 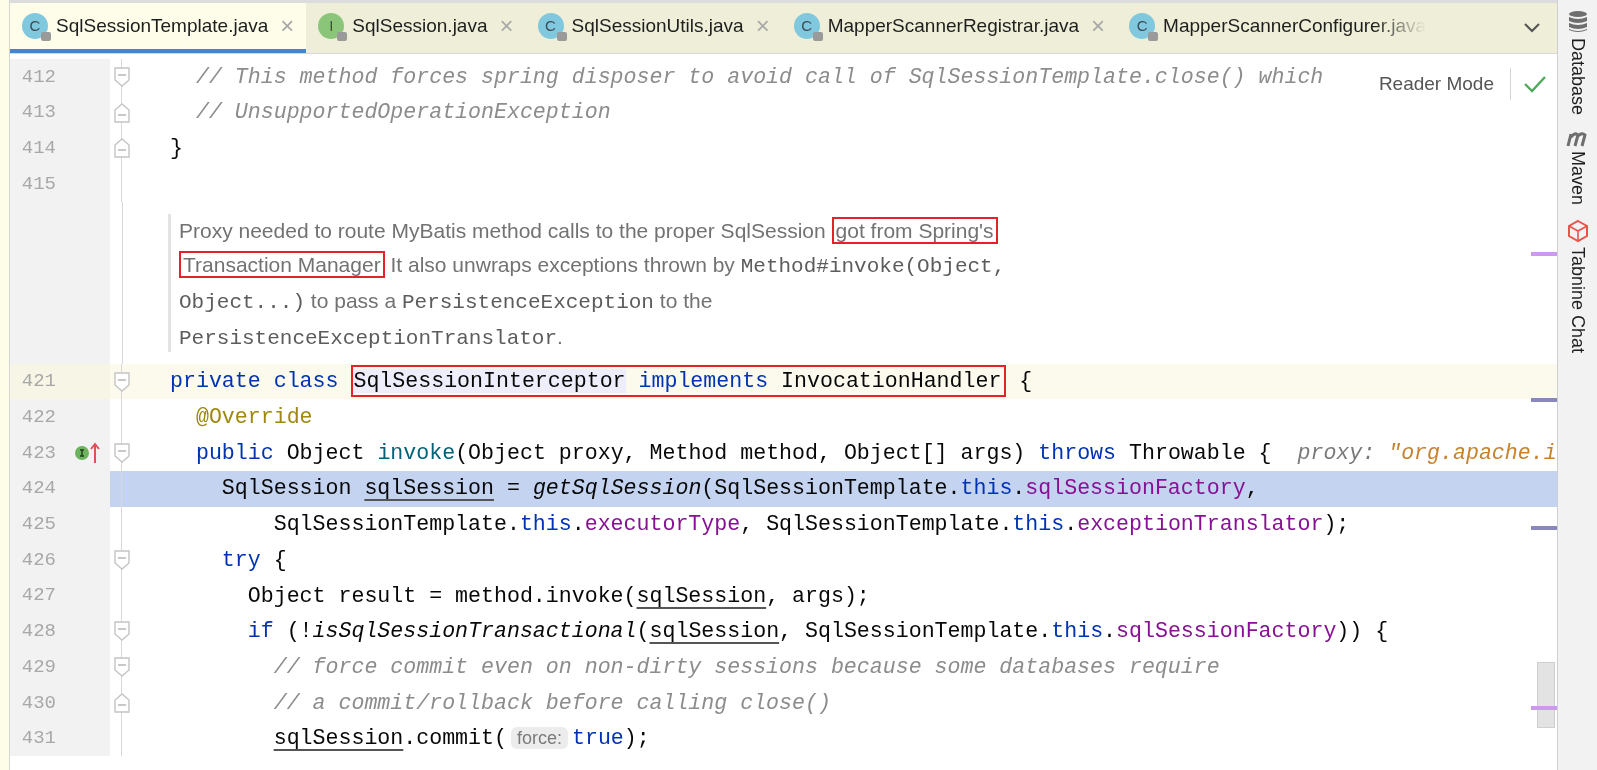 I want to click on code-line: // a commit/rollback before calling close(), so click(x=551, y=703).